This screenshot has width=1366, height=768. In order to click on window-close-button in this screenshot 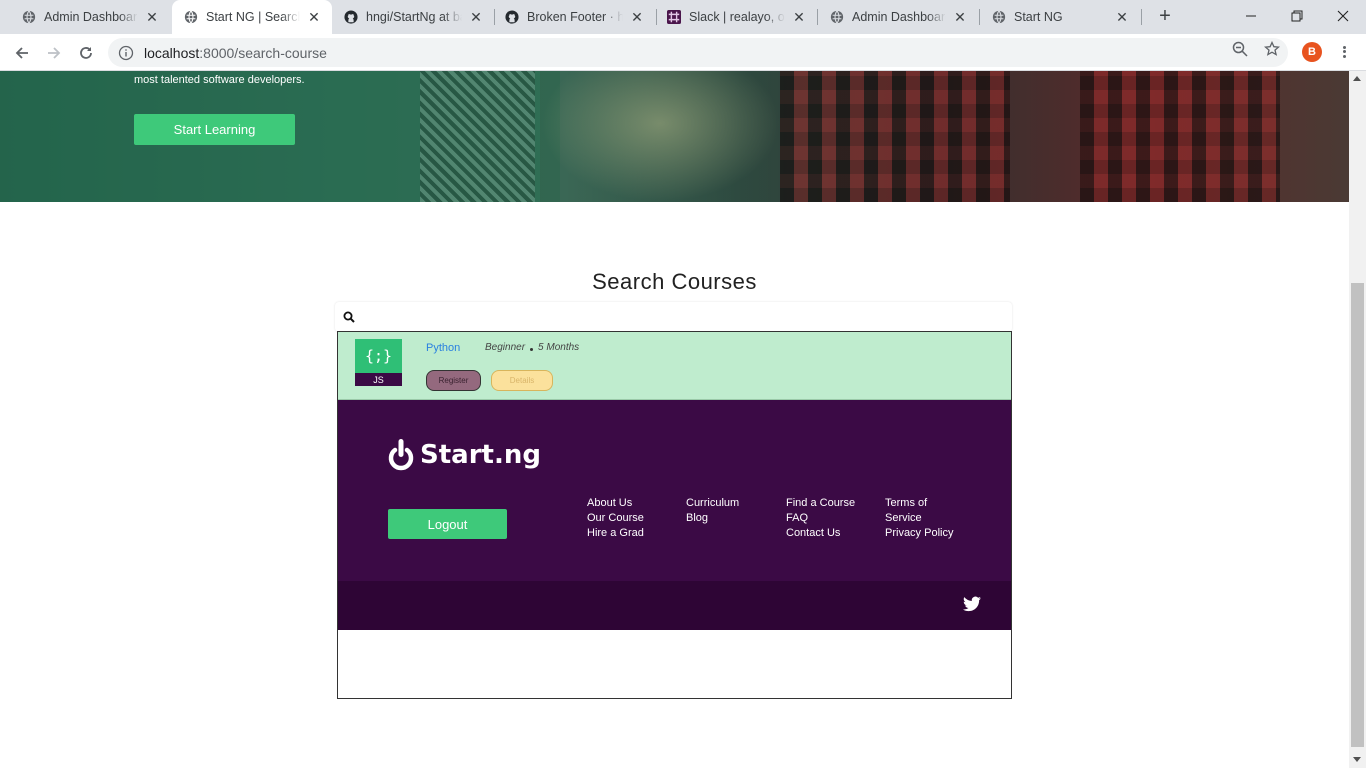, I will do `click(1343, 16)`.